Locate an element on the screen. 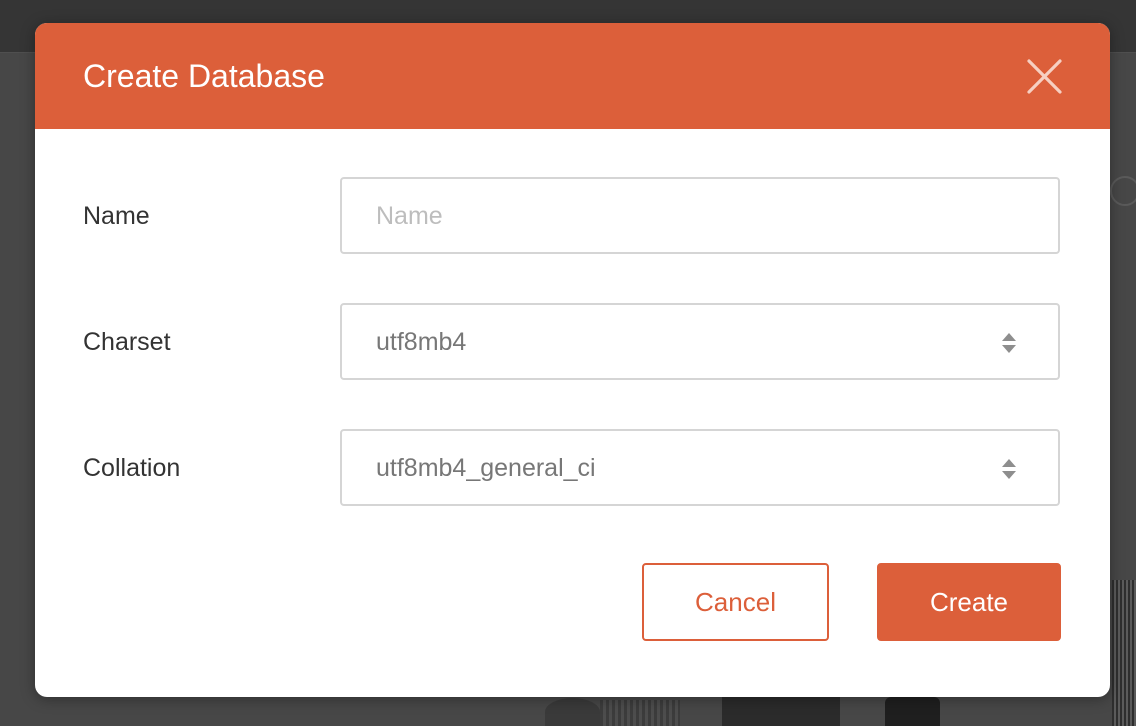  close-button is located at coordinates (1044, 78).